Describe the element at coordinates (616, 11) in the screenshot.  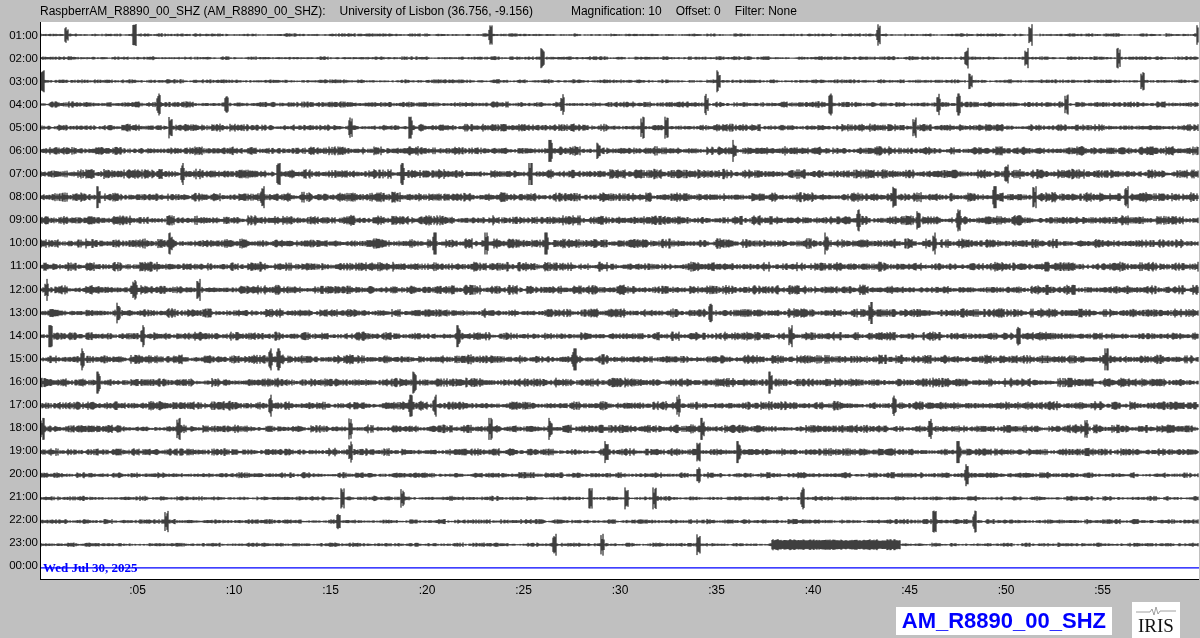
I see `magnification-text: Magnification: 10` at that location.